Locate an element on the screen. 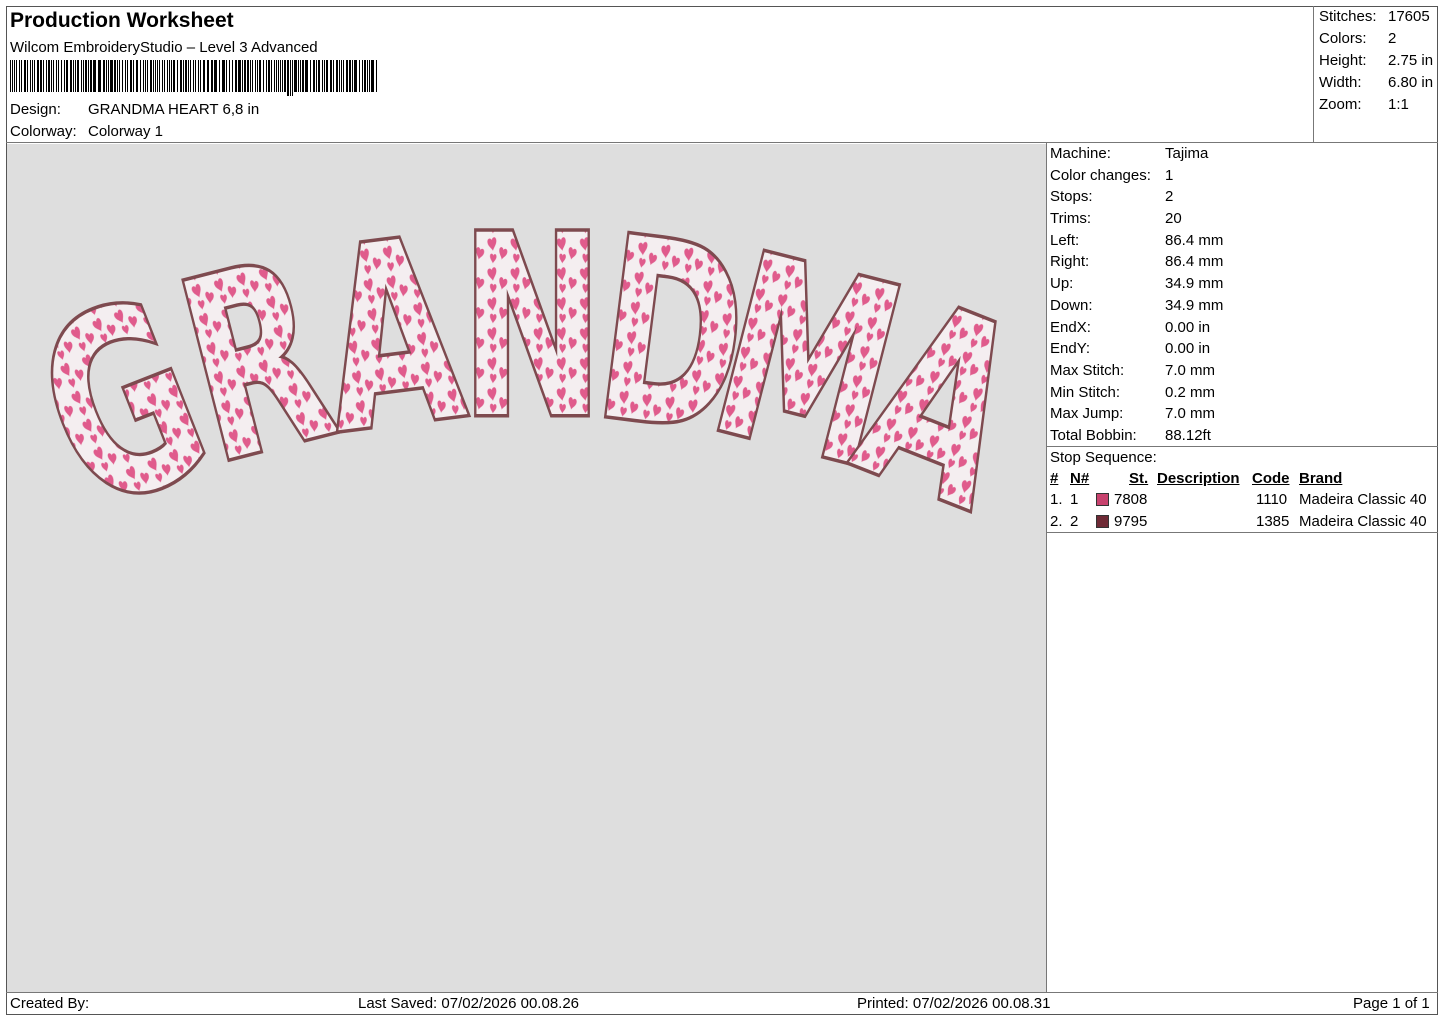  stat-value: 2 is located at coordinates (1392, 38).